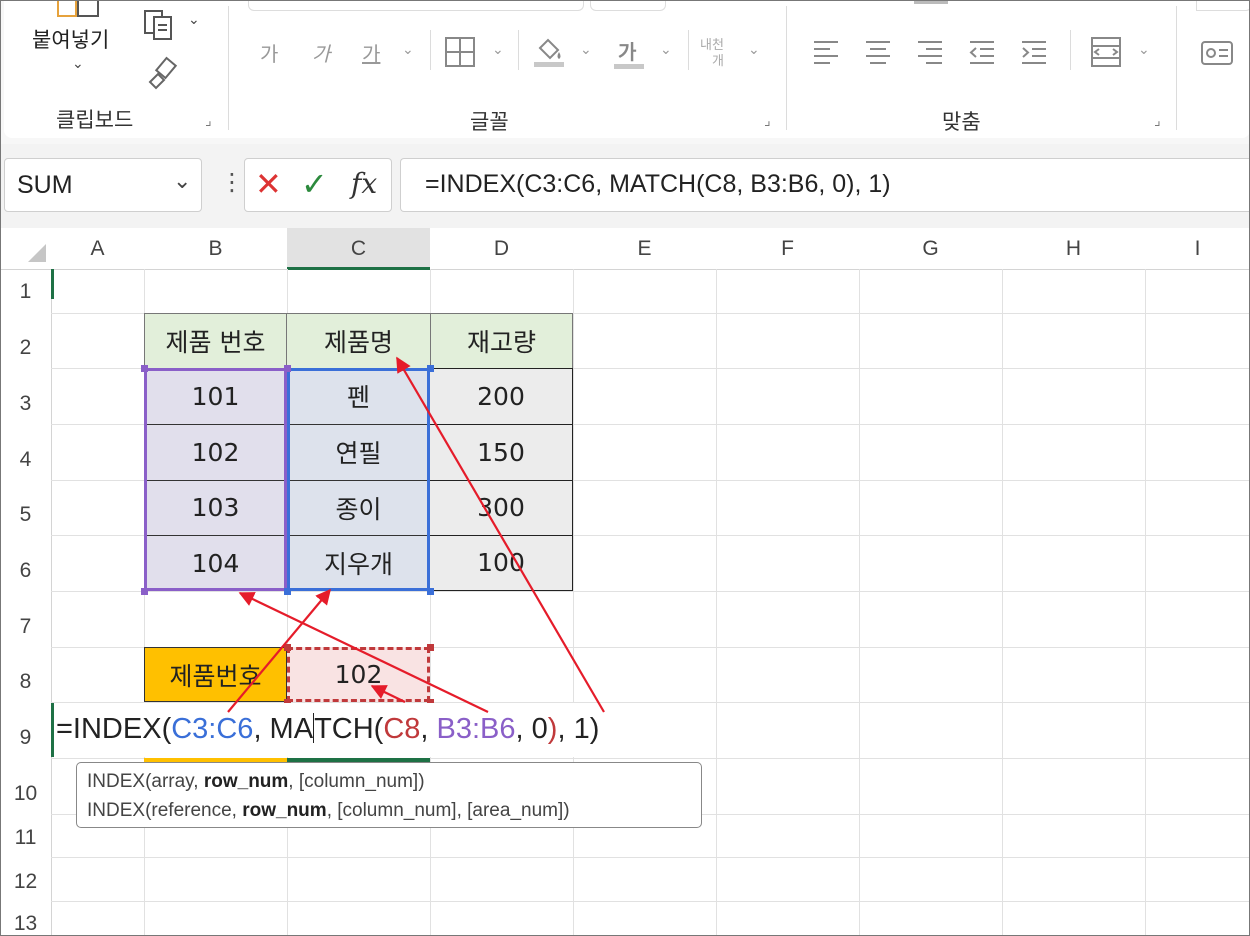 The image size is (1250, 936). I want to click on number-format-icon, so click(1217, 53).